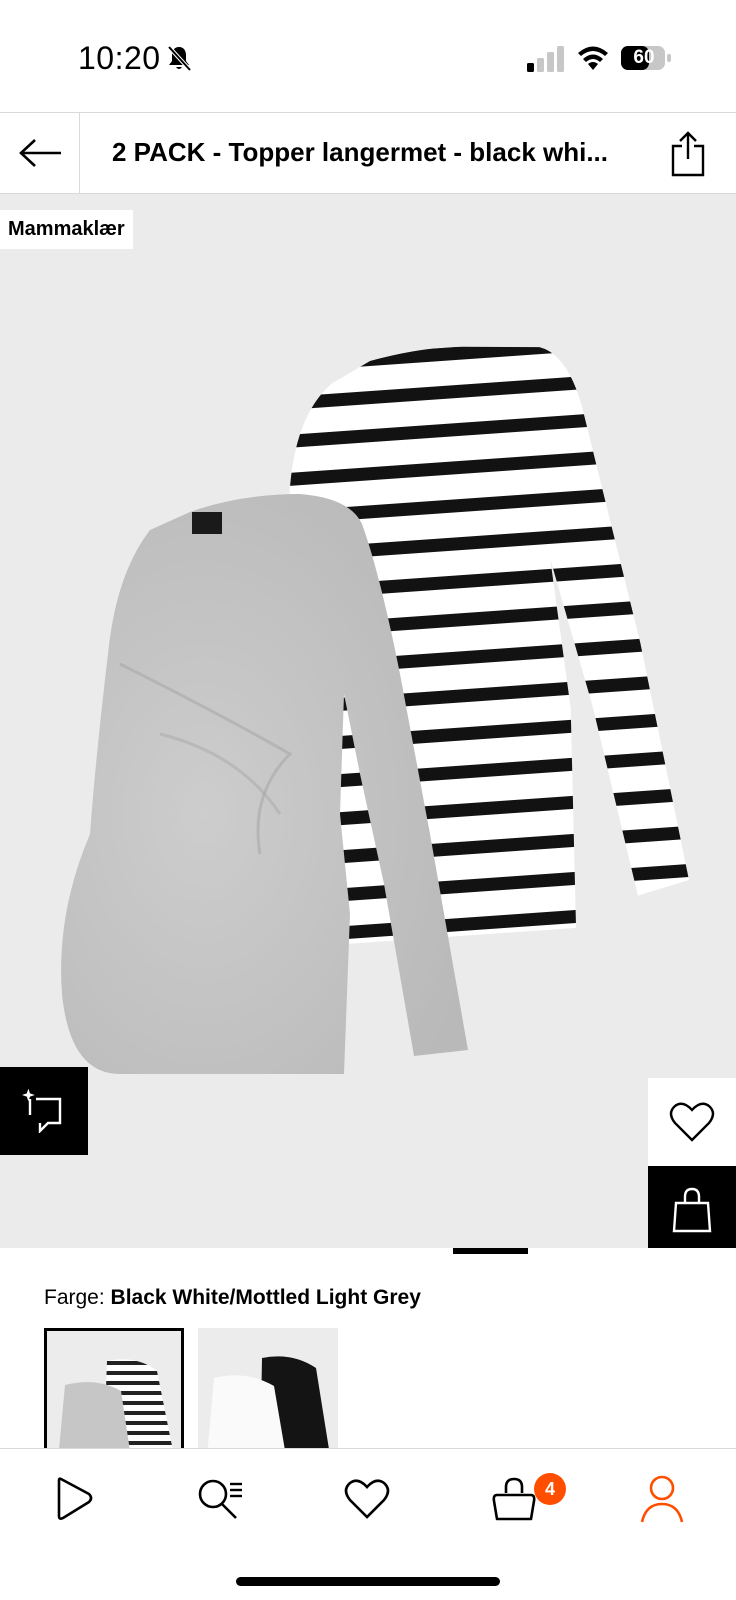  I want to click on add-to-bag-button, so click(692, 1207).